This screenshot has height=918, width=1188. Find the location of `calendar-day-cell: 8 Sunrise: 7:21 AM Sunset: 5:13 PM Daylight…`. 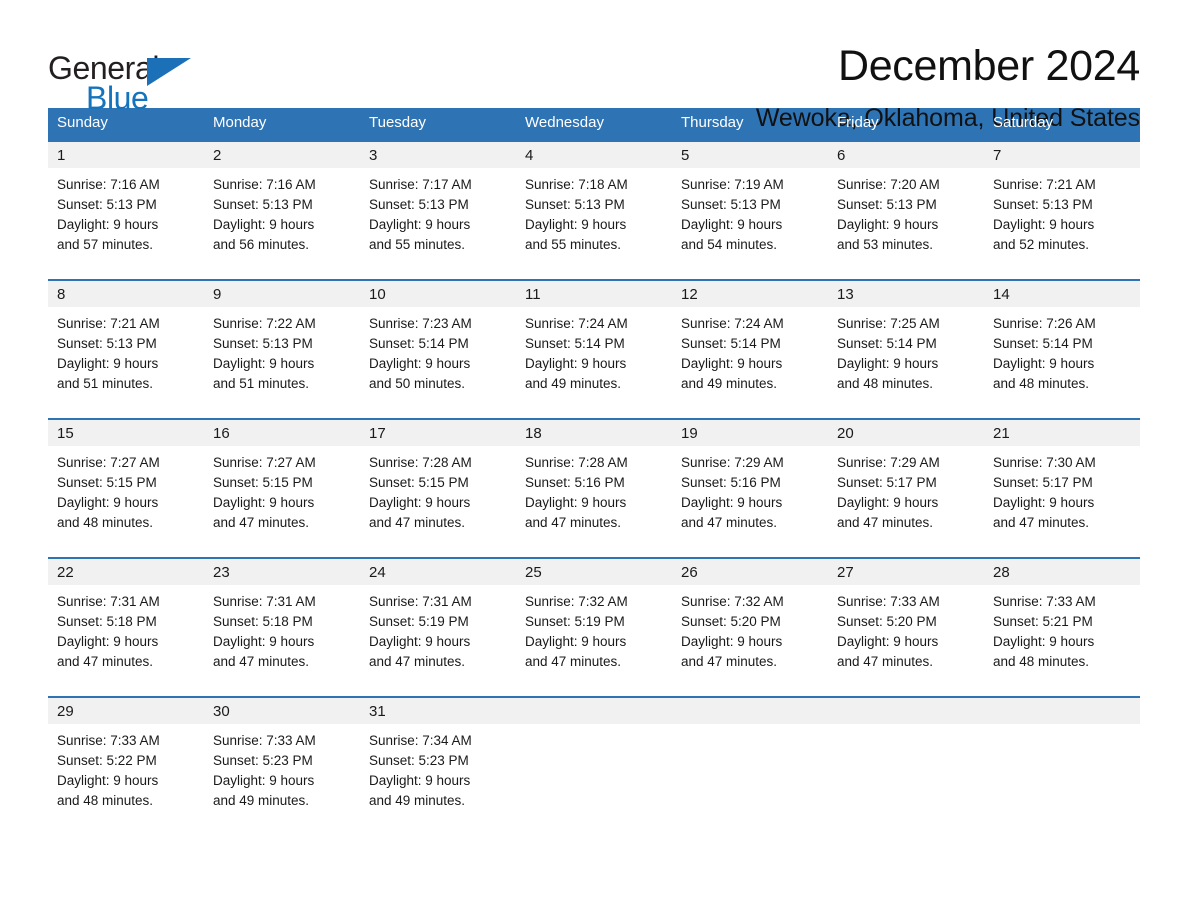

calendar-day-cell: 8 Sunrise: 7:21 AM Sunset: 5:13 PM Daylight… is located at coordinates (126, 343).